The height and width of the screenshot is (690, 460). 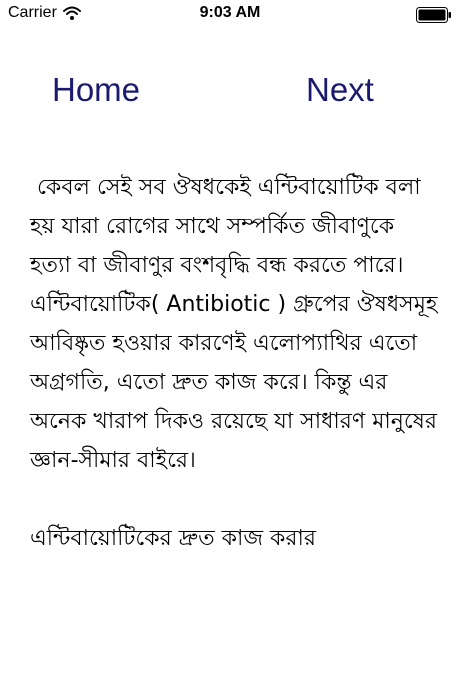 I want to click on battery-icon, so click(x=433, y=15).